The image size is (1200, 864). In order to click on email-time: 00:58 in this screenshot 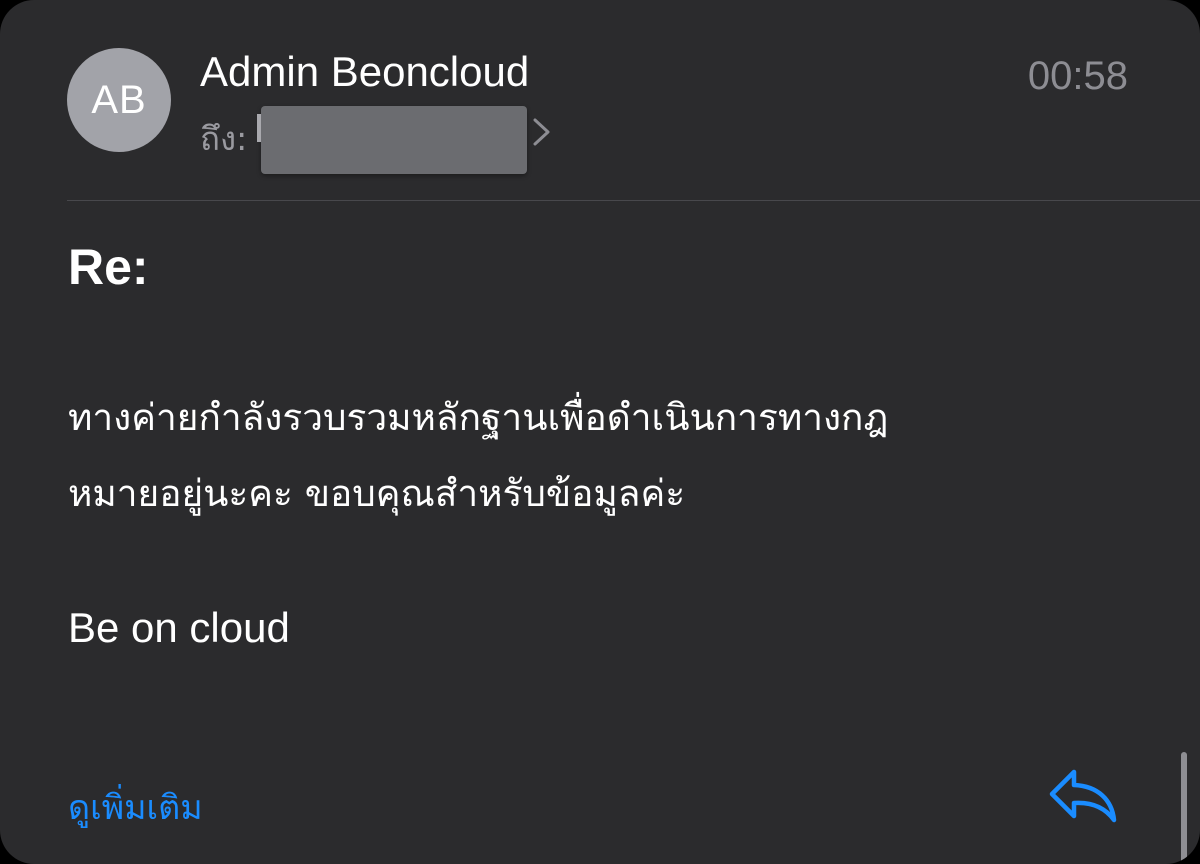, I will do `click(1077, 76)`.